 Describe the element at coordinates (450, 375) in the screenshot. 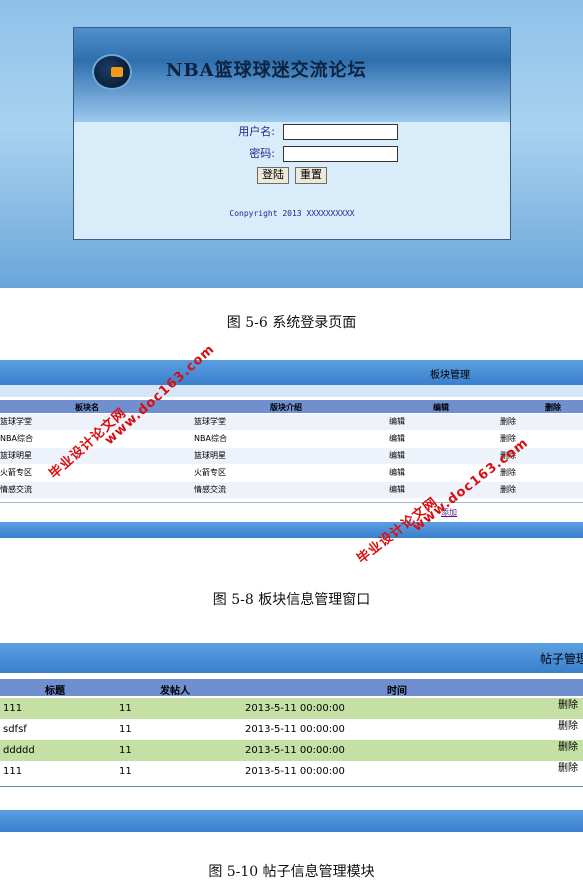

I see `board-title: 板块管理` at that location.